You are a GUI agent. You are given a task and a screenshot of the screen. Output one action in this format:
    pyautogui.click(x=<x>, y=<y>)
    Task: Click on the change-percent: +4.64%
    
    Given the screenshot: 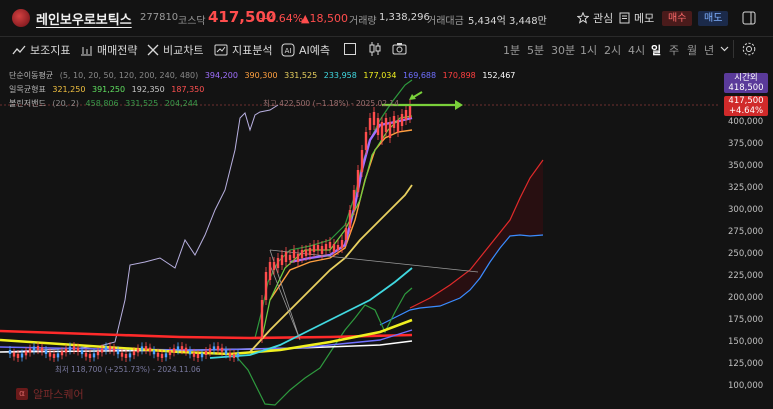 What is the action you would take?
    pyautogui.click(x=281, y=18)
    